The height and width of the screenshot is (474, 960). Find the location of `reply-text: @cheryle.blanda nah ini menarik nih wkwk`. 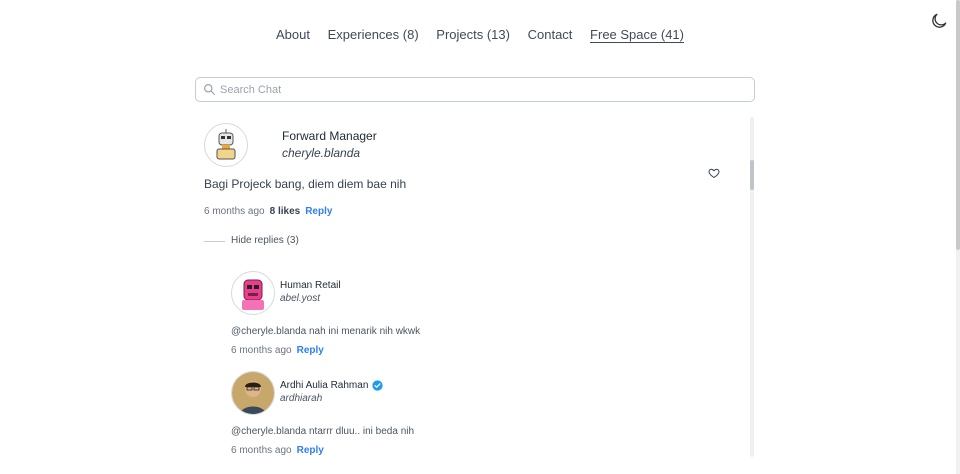

reply-text: @cheryle.blanda nah ini menarik nih wkwk is located at coordinates (326, 331).